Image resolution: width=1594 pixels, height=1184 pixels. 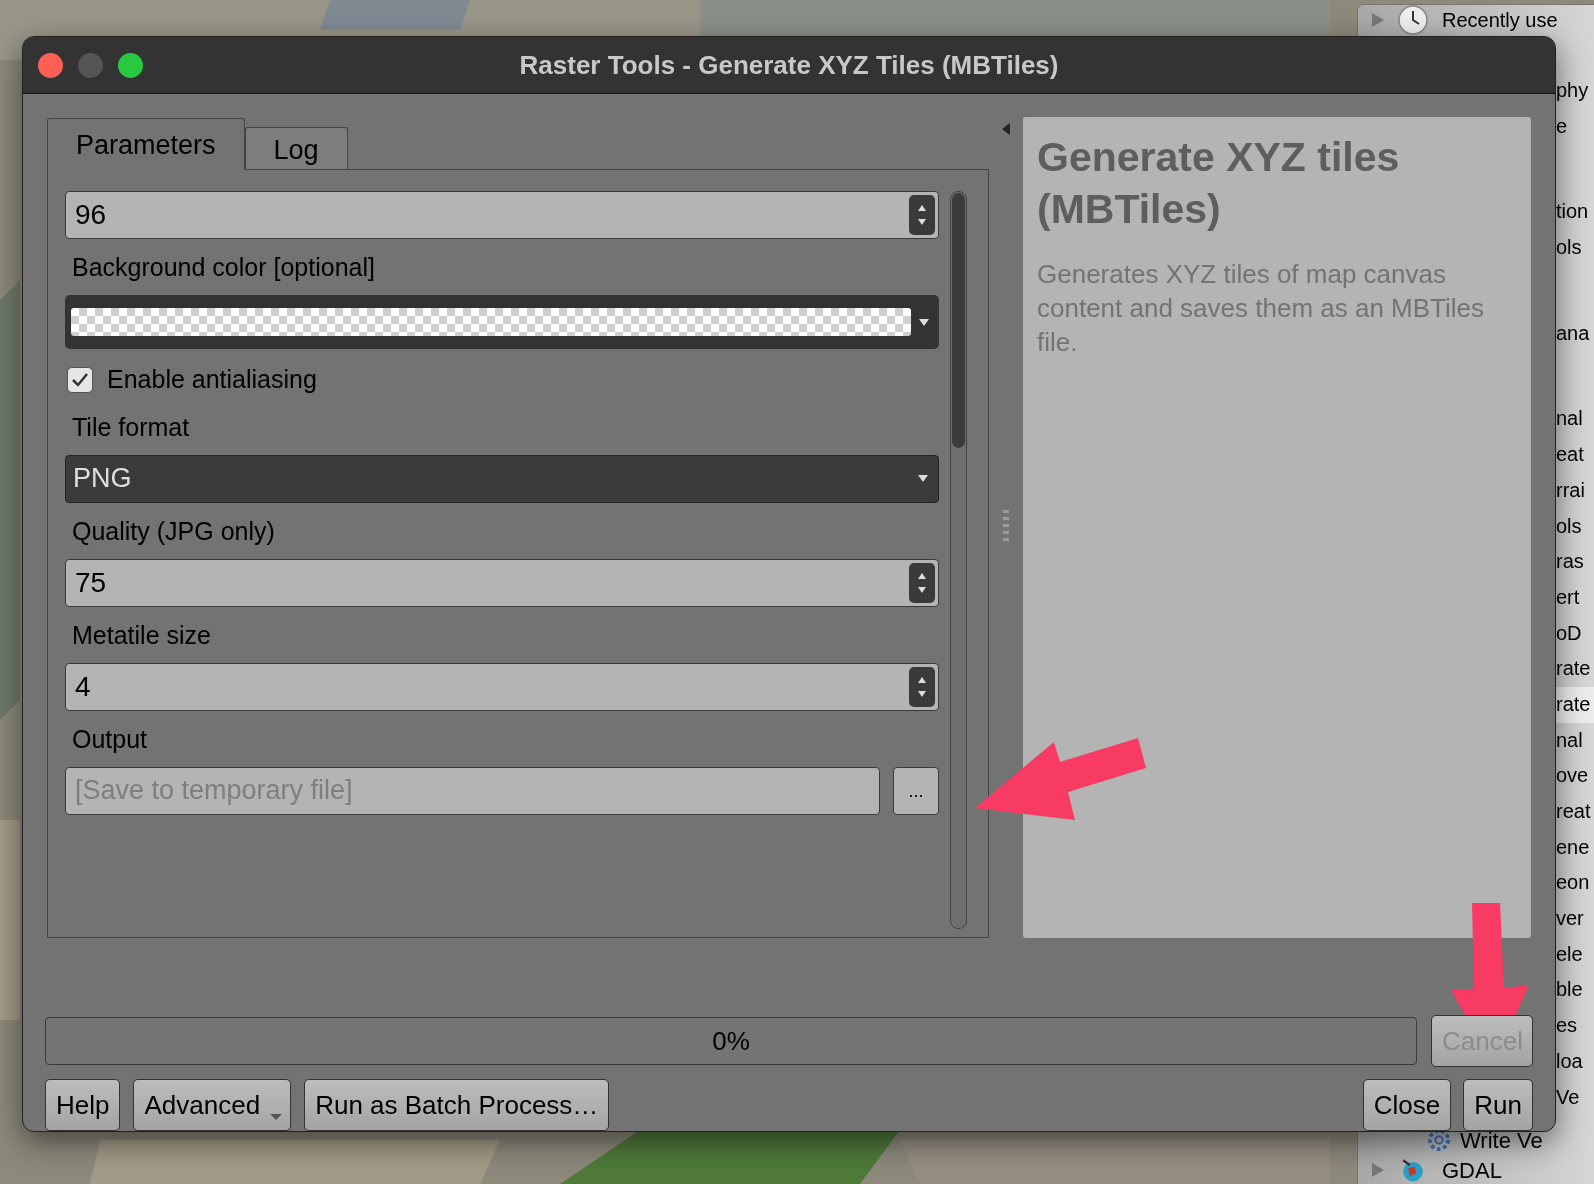 What do you see at coordinates (1006, 129) in the screenshot?
I see `collapse-arrow-icon` at bounding box center [1006, 129].